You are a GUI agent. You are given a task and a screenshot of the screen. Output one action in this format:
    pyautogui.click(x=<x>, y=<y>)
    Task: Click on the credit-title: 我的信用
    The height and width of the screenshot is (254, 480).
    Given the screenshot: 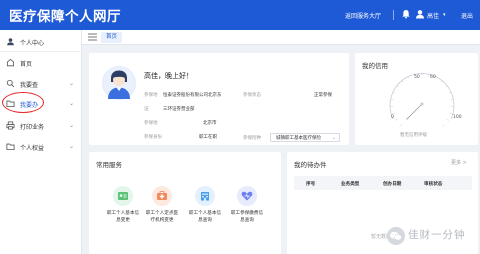 What is the action you would take?
    pyautogui.click(x=375, y=66)
    